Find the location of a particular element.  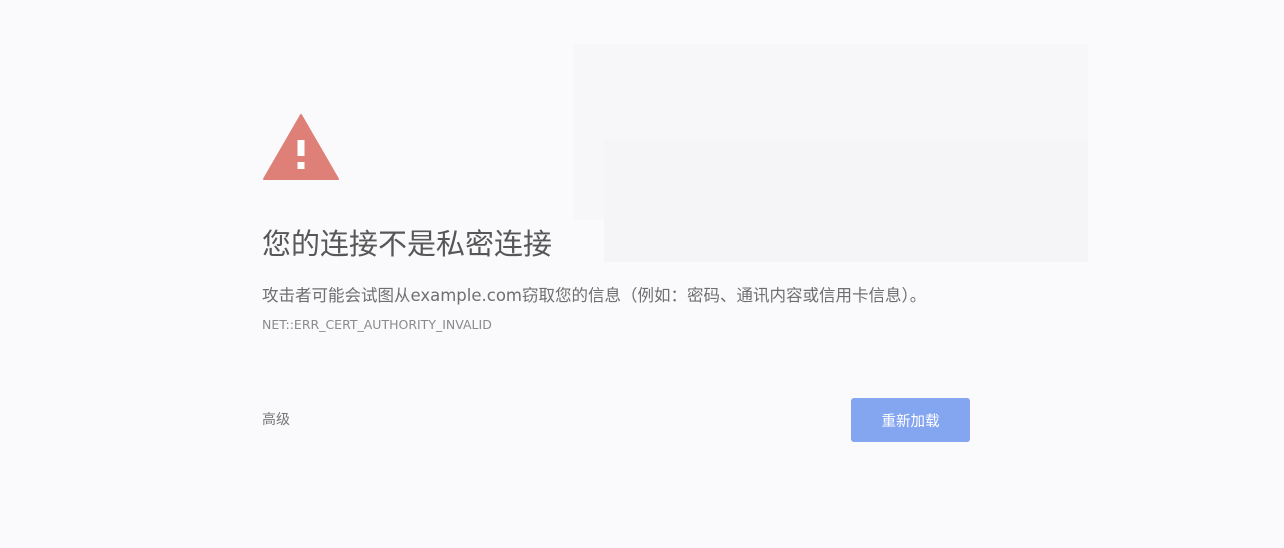

error-code: NET::ERR_CERT_AUTHORITY_INVALID is located at coordinates (377, 324).